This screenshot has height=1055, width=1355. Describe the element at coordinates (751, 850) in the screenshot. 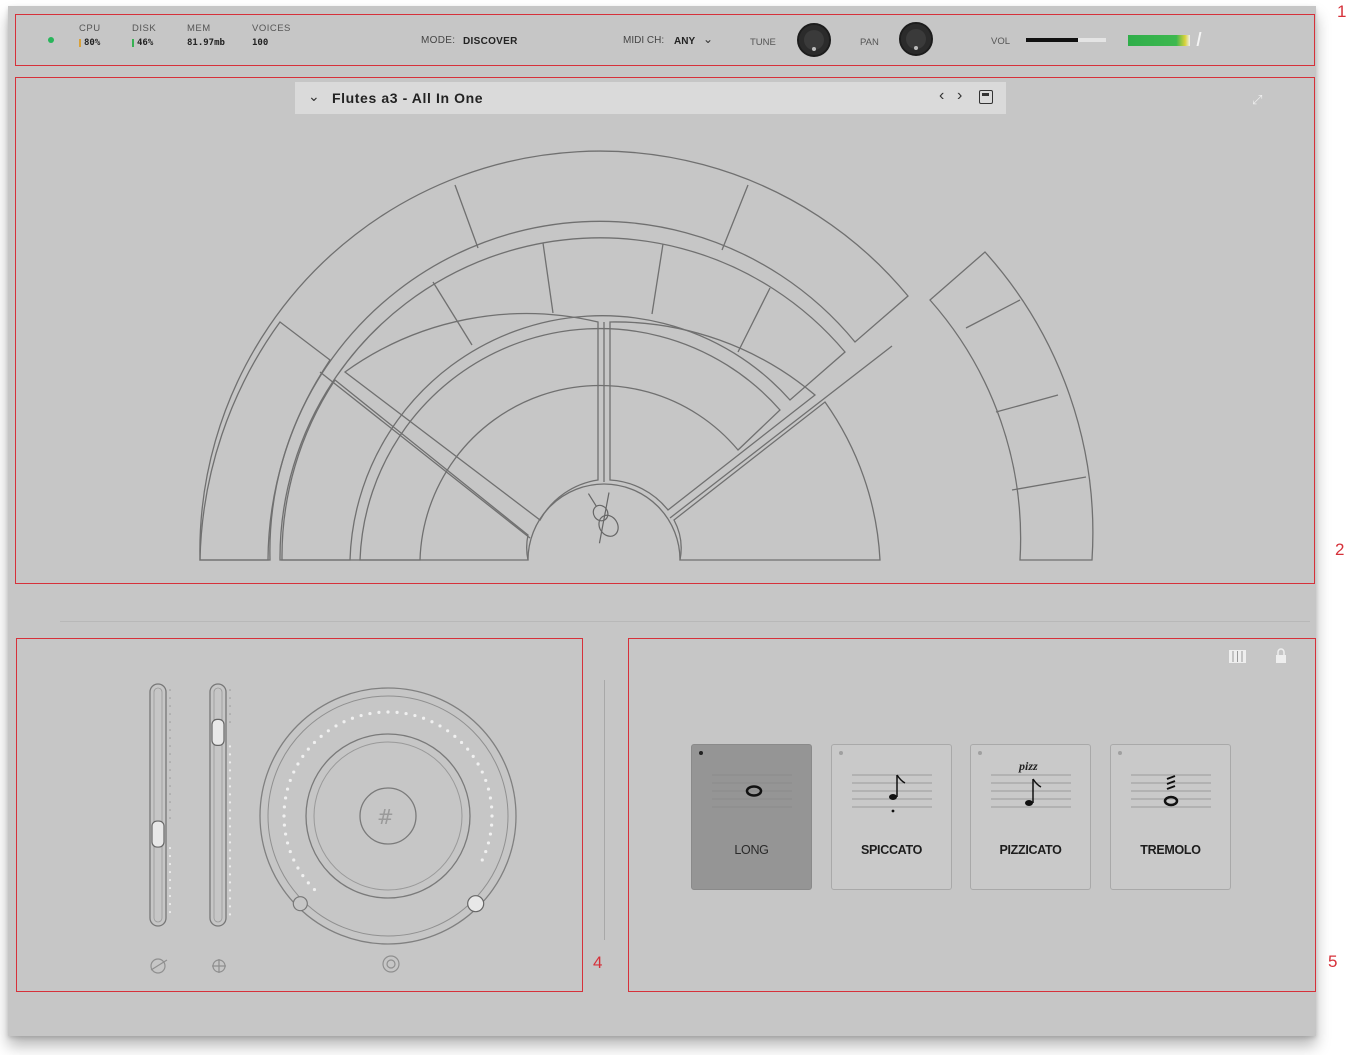

I see `articulation-label: LONG` at that location.